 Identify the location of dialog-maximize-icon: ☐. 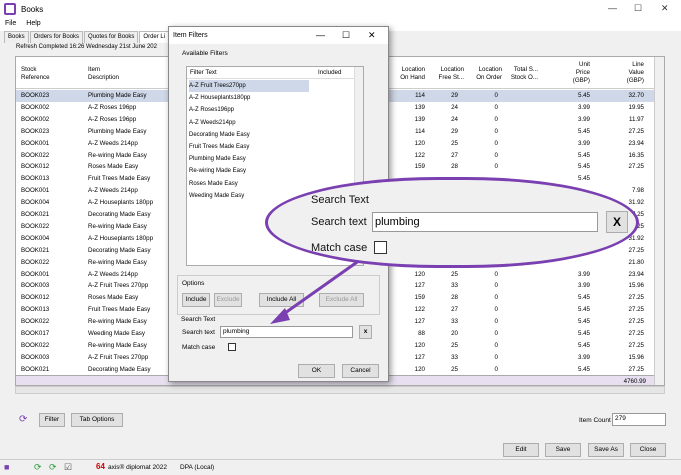
(346, 35).